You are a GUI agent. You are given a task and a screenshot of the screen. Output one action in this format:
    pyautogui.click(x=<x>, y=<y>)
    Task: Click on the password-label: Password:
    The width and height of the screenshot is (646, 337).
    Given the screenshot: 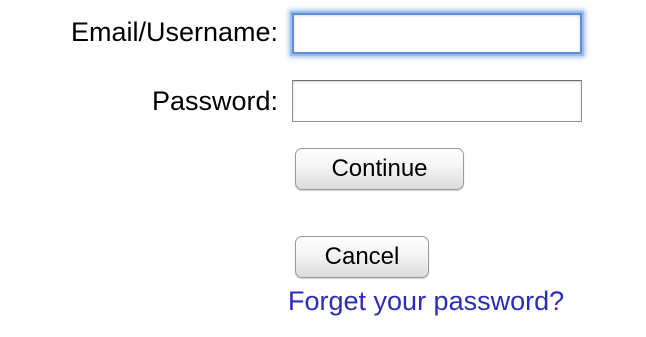 What is the action you would take?
    pyautogui.click(x=214, y=101)
    